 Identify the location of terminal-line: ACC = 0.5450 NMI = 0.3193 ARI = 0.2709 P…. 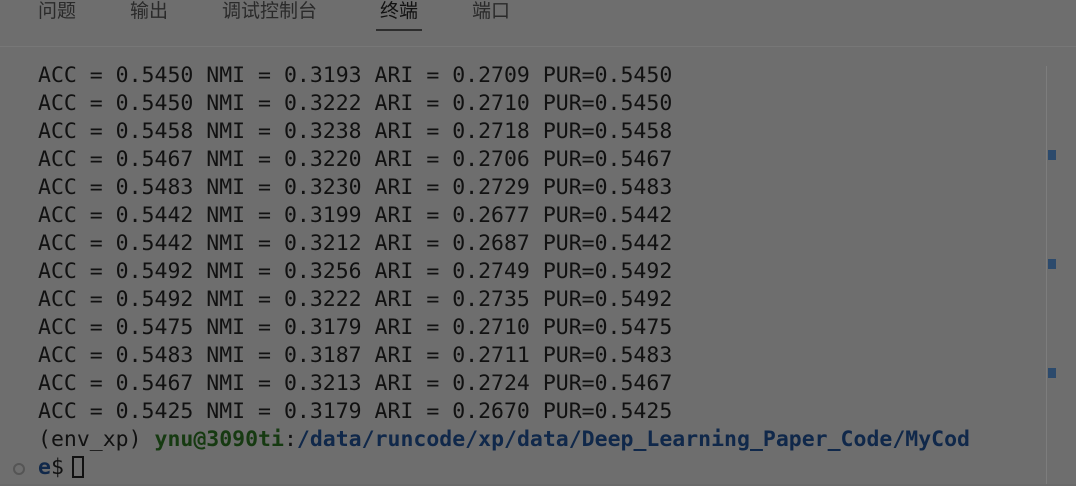
(355, 75).